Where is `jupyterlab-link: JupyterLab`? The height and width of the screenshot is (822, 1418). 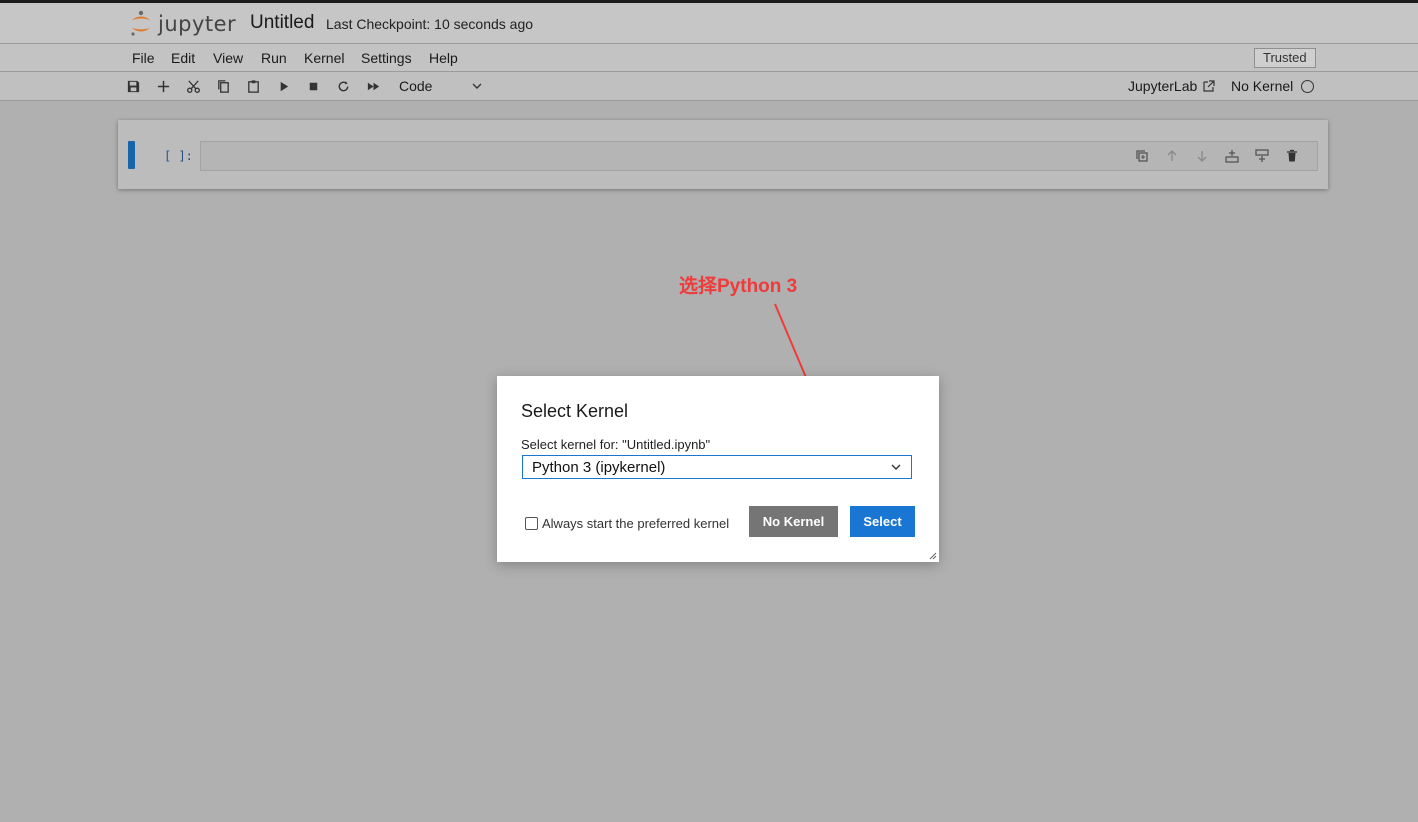
jupyterlab-link: JupyterLab is located at coordinates (1172, 86).